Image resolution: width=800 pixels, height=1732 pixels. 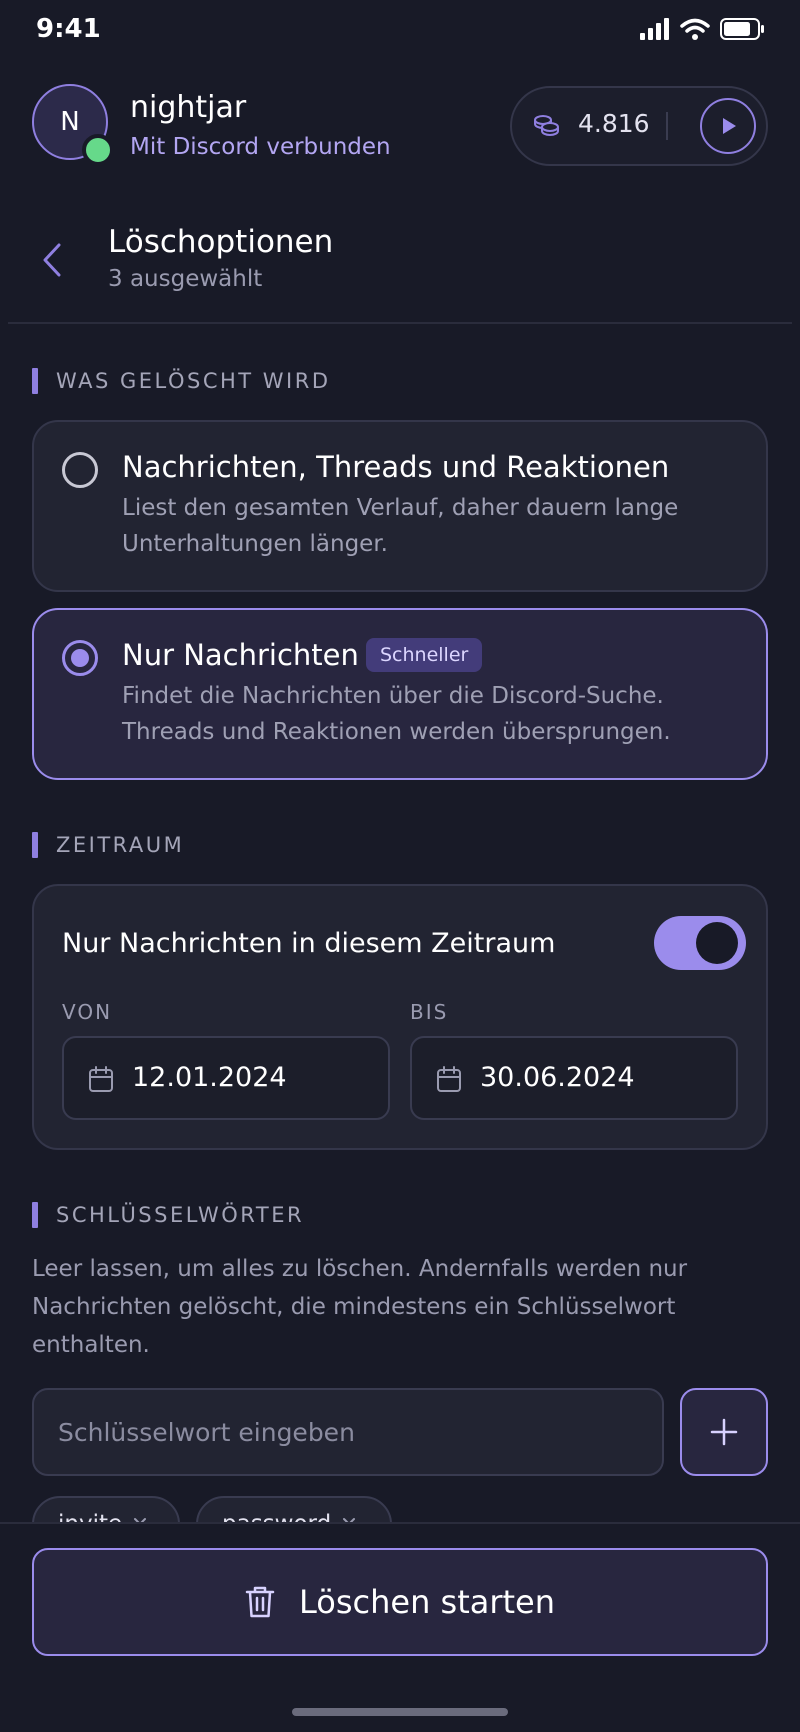 I want to click on start-deletion-button: Löschen starten, so click(x=400, y=1602).